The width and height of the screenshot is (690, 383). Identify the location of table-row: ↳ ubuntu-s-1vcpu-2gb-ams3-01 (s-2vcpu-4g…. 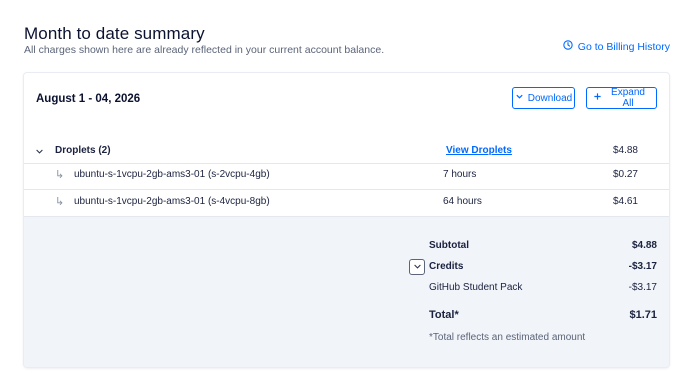
(346, 176).